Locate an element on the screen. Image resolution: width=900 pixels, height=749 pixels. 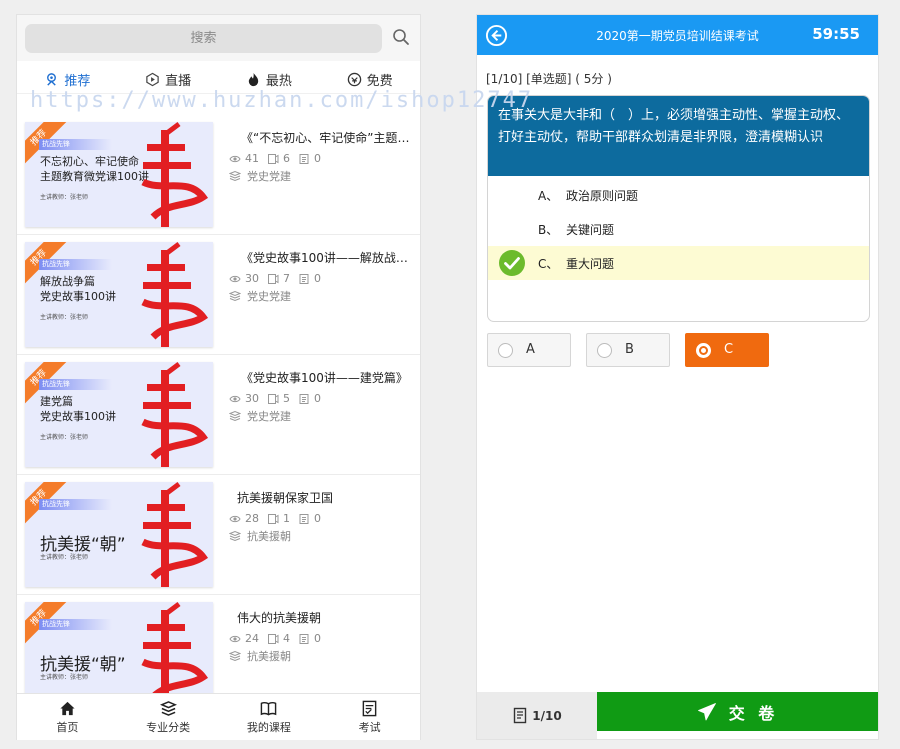
course-stats: 28 1 0 is located at coordinates (275, 518).